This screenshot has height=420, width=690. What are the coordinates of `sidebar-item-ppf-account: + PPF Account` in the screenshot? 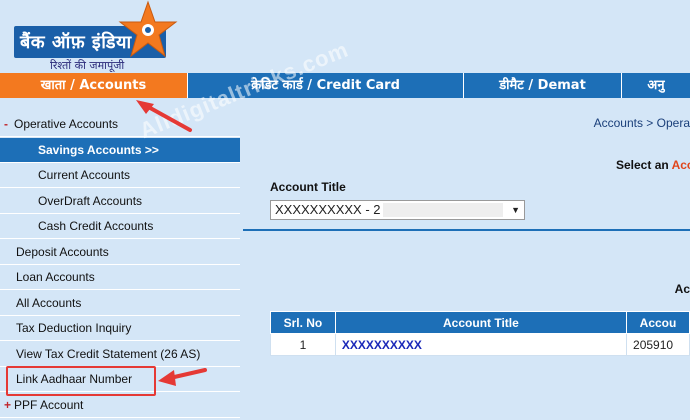 It's located at (120, 405).